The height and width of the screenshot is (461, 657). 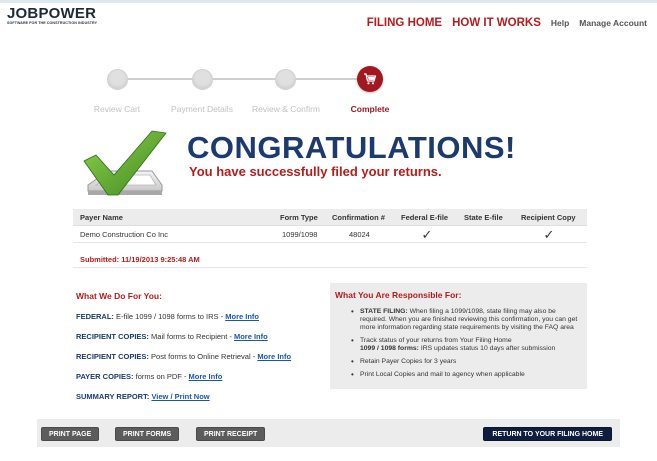 I want to click on step-label-complete: Complete, so click(x=370, y=109).